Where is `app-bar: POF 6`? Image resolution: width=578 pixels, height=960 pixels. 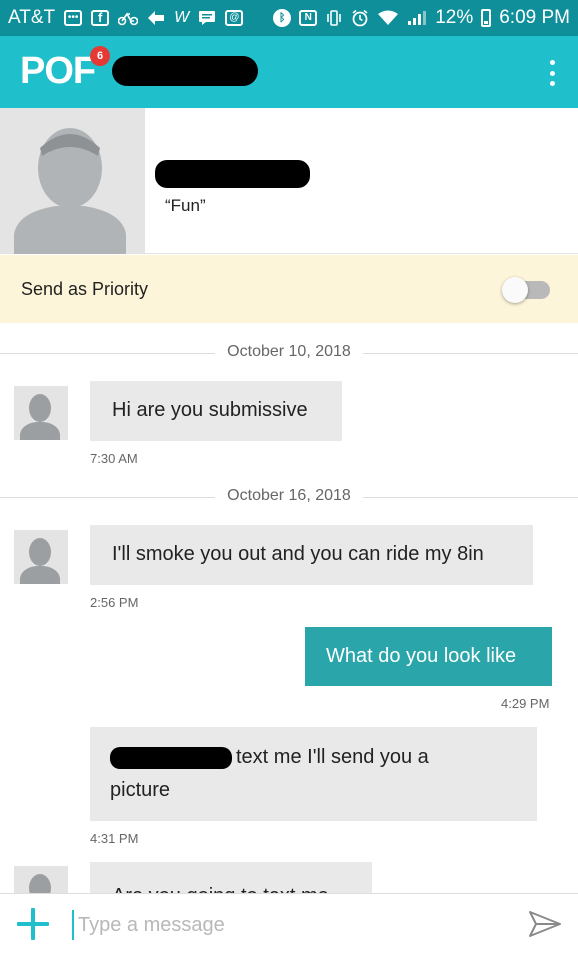 app-bar: POF 6 is located at coordinates (289, 72).